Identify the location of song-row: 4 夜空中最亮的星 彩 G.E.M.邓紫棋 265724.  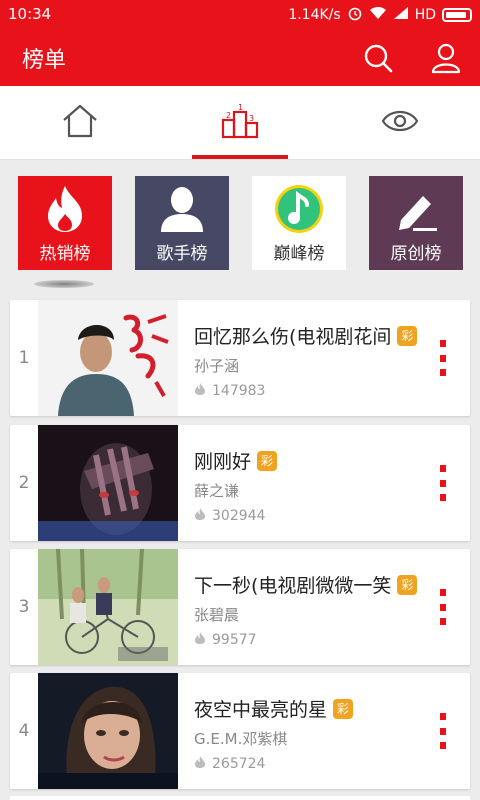
(240, 731).